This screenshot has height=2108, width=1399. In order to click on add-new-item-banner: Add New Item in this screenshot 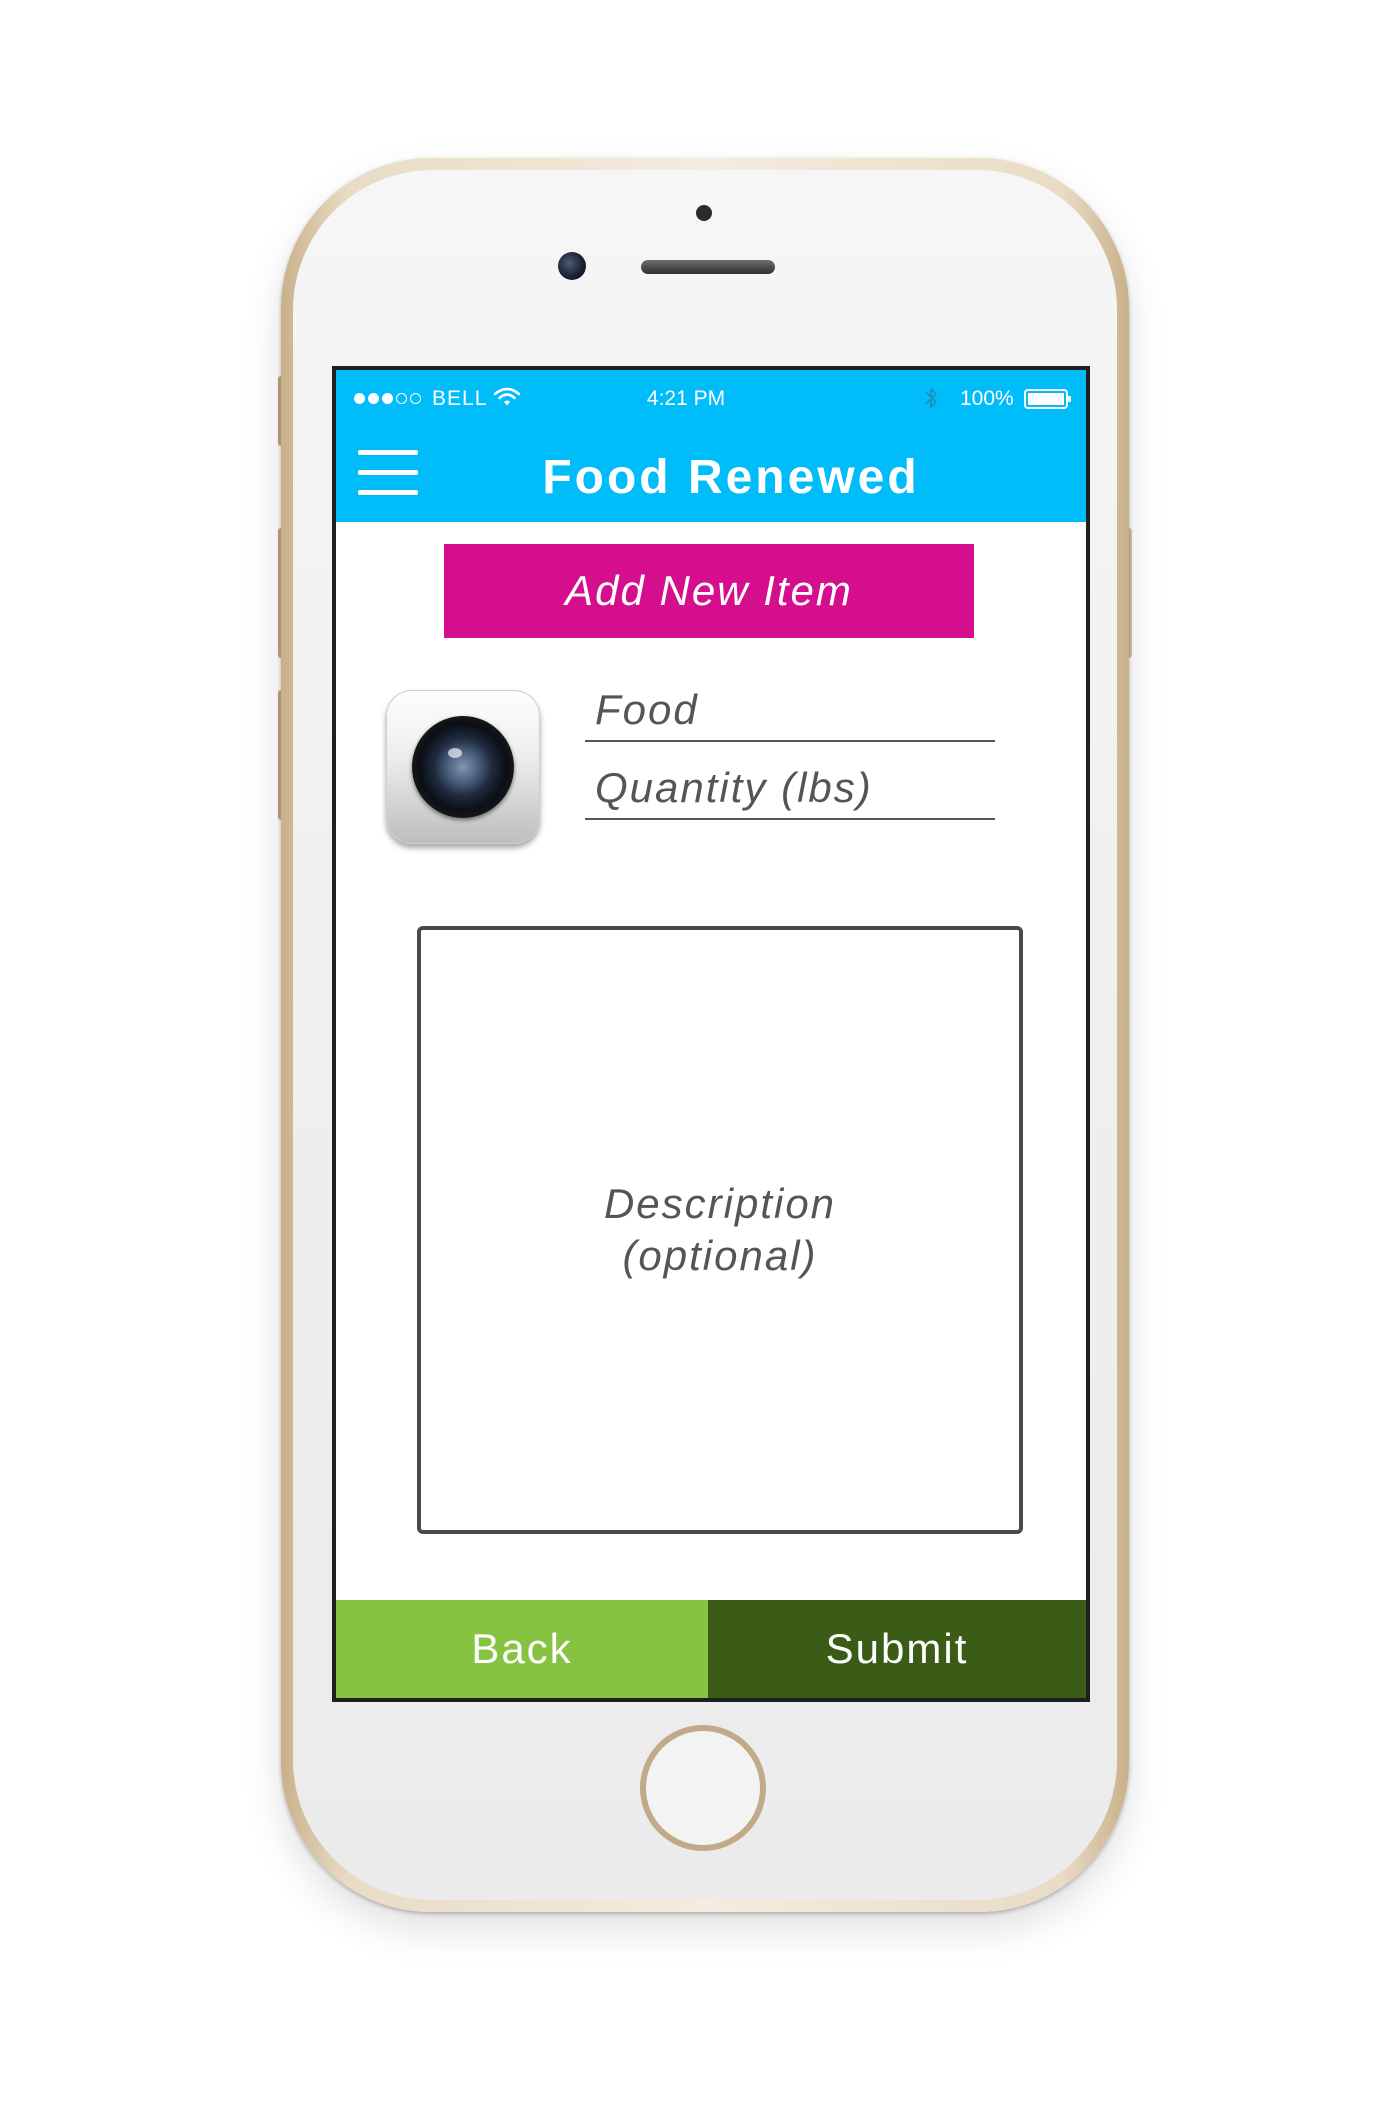, I will do `click(709, 591)`.